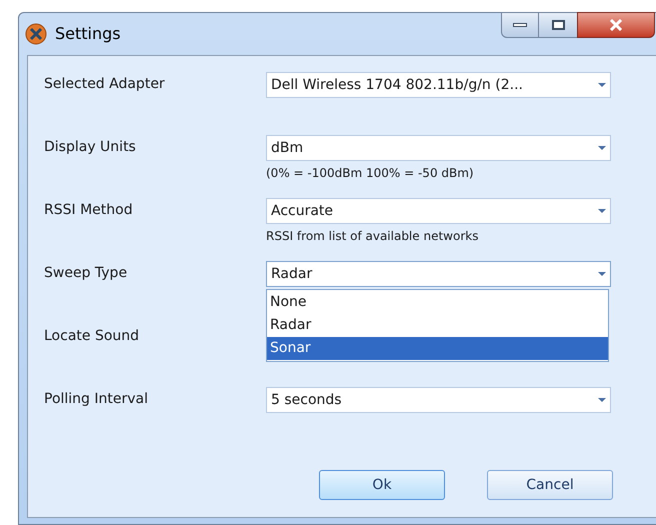 The width and height of the screenshot is (656, 525). Describe the element at coordinates (88, 34) in the screenshot. I see `window-title: Settings` at that location.